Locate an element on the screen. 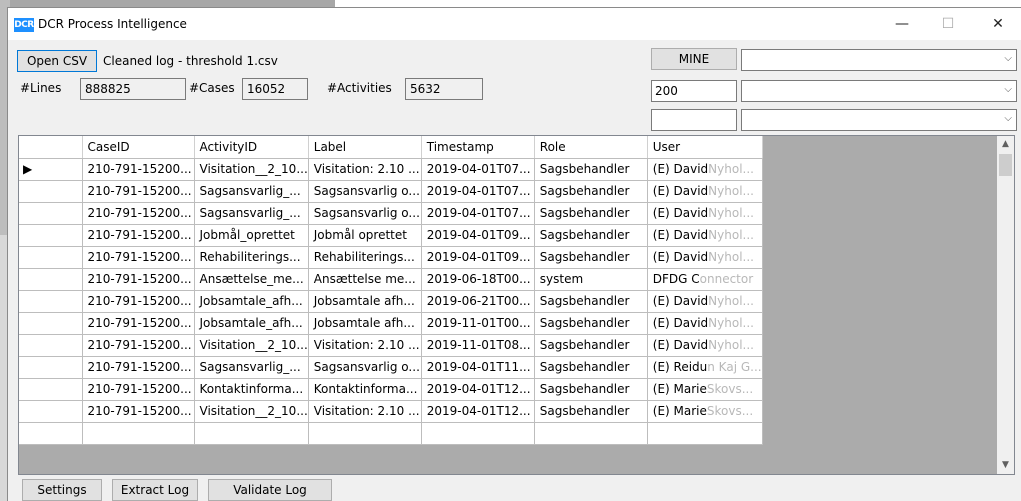  secondary-input is located at coordinates (694, 120).